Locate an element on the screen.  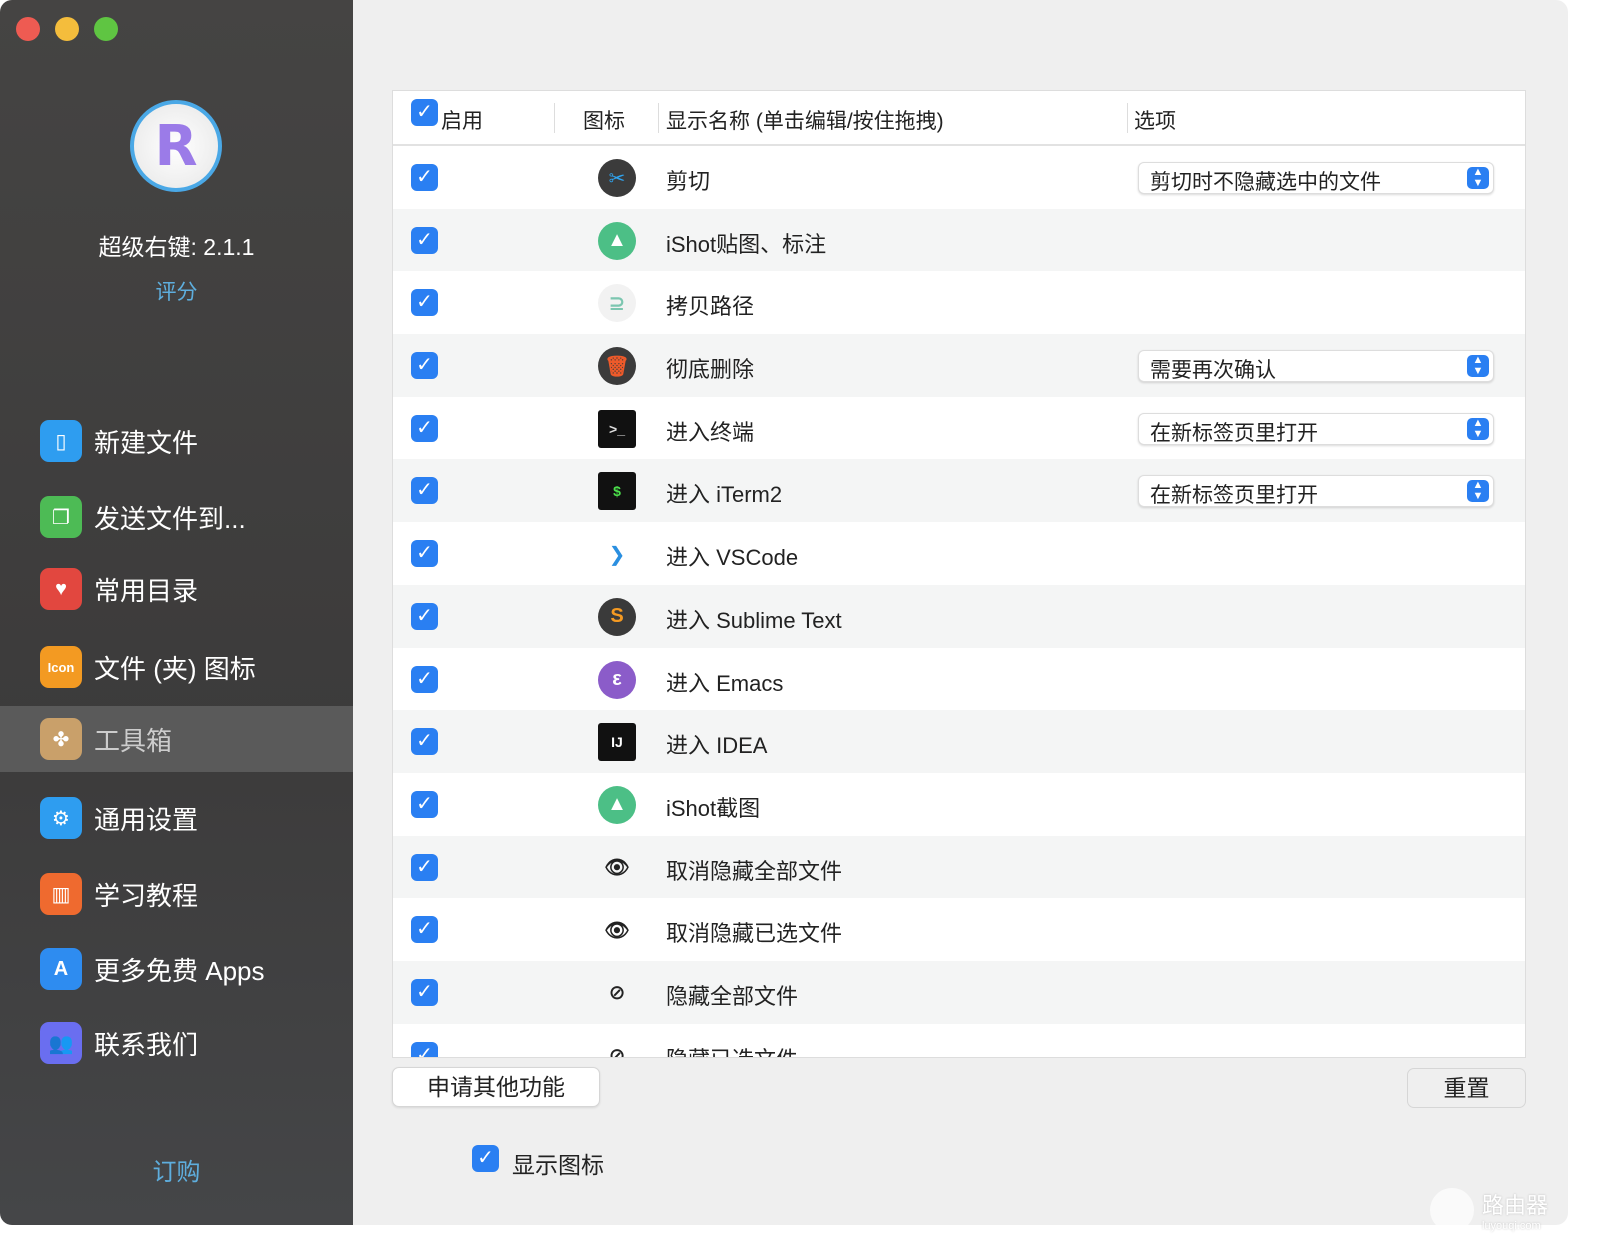
item-name: 拷贝路径 is located at coordinates (710, 305).